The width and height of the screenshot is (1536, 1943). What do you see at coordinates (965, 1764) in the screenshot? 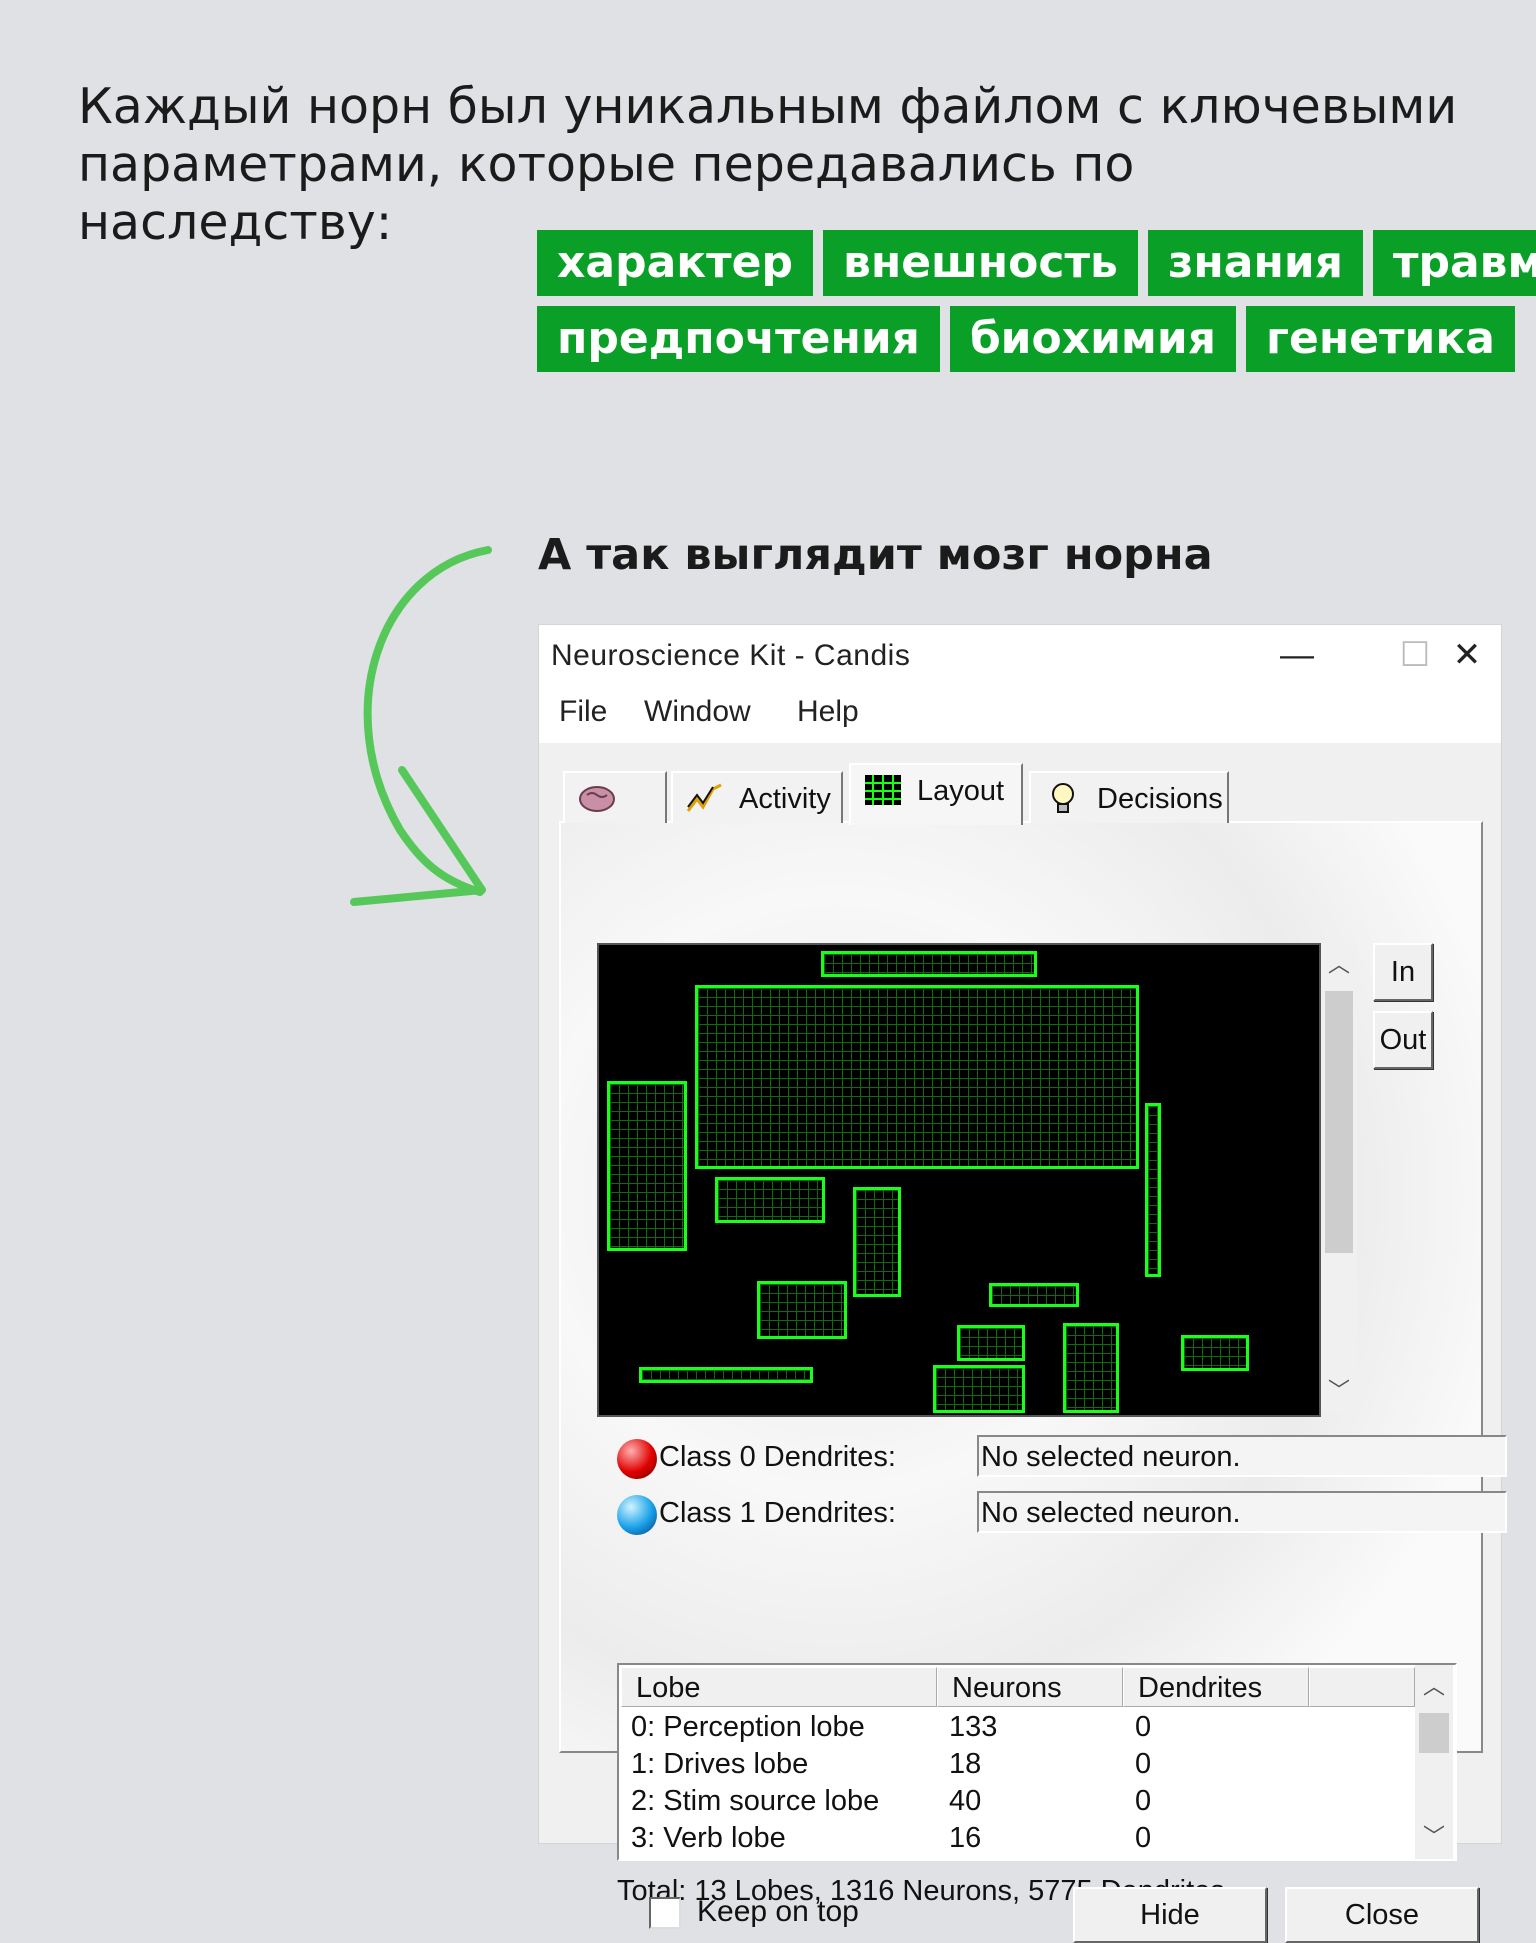
I see `neuron-count: 18` at bounding box center [965, 1764].